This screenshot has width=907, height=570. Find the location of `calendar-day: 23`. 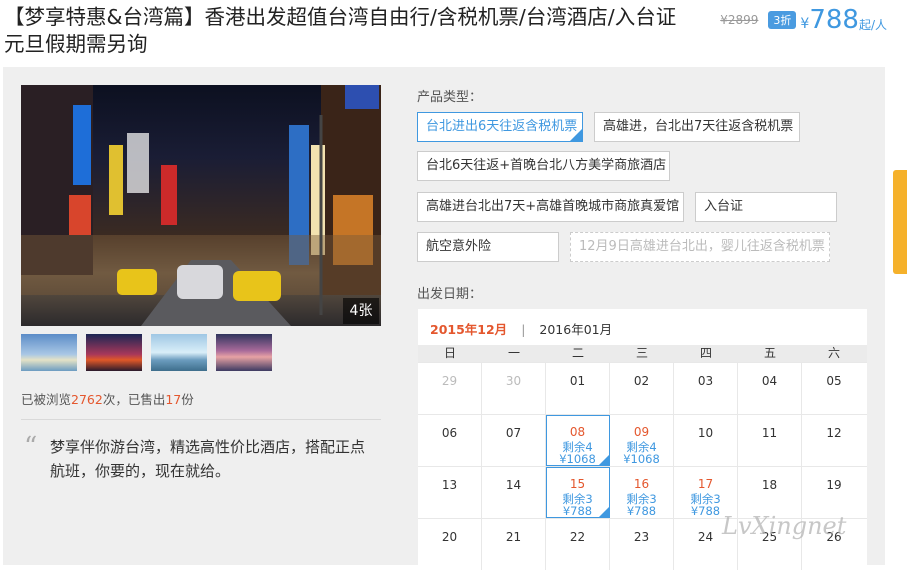

calendar-day: 23 is located at coordinates (642, 544).